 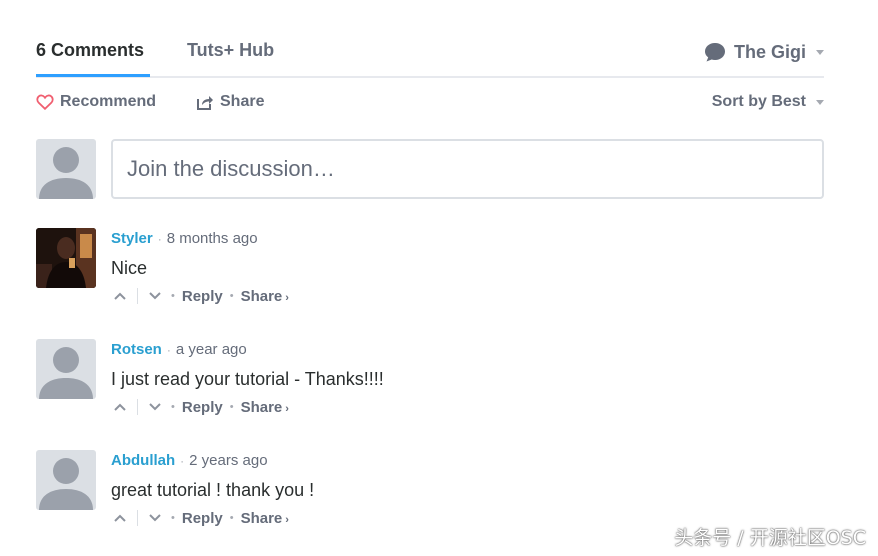 What do you see at coordinates (430, 105) in the screenshot?
I see `thread-actions: Recommend Share Sort by Best` at bounding box center [430, 105].